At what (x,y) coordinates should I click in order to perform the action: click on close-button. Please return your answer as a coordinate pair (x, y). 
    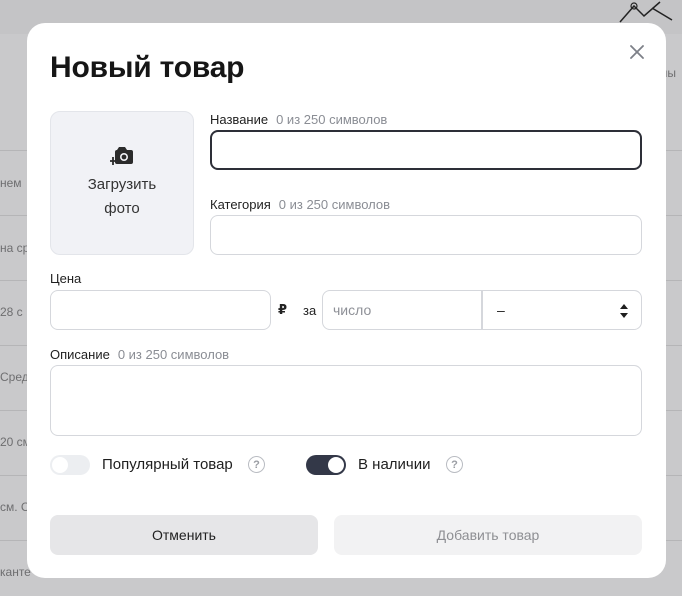
    Looking at the image, I should click on (637, 52).